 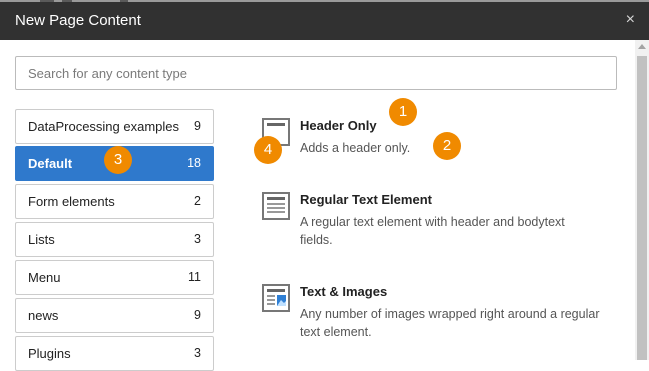 I want to click on category-count: 2, so click(x=197, y=201).